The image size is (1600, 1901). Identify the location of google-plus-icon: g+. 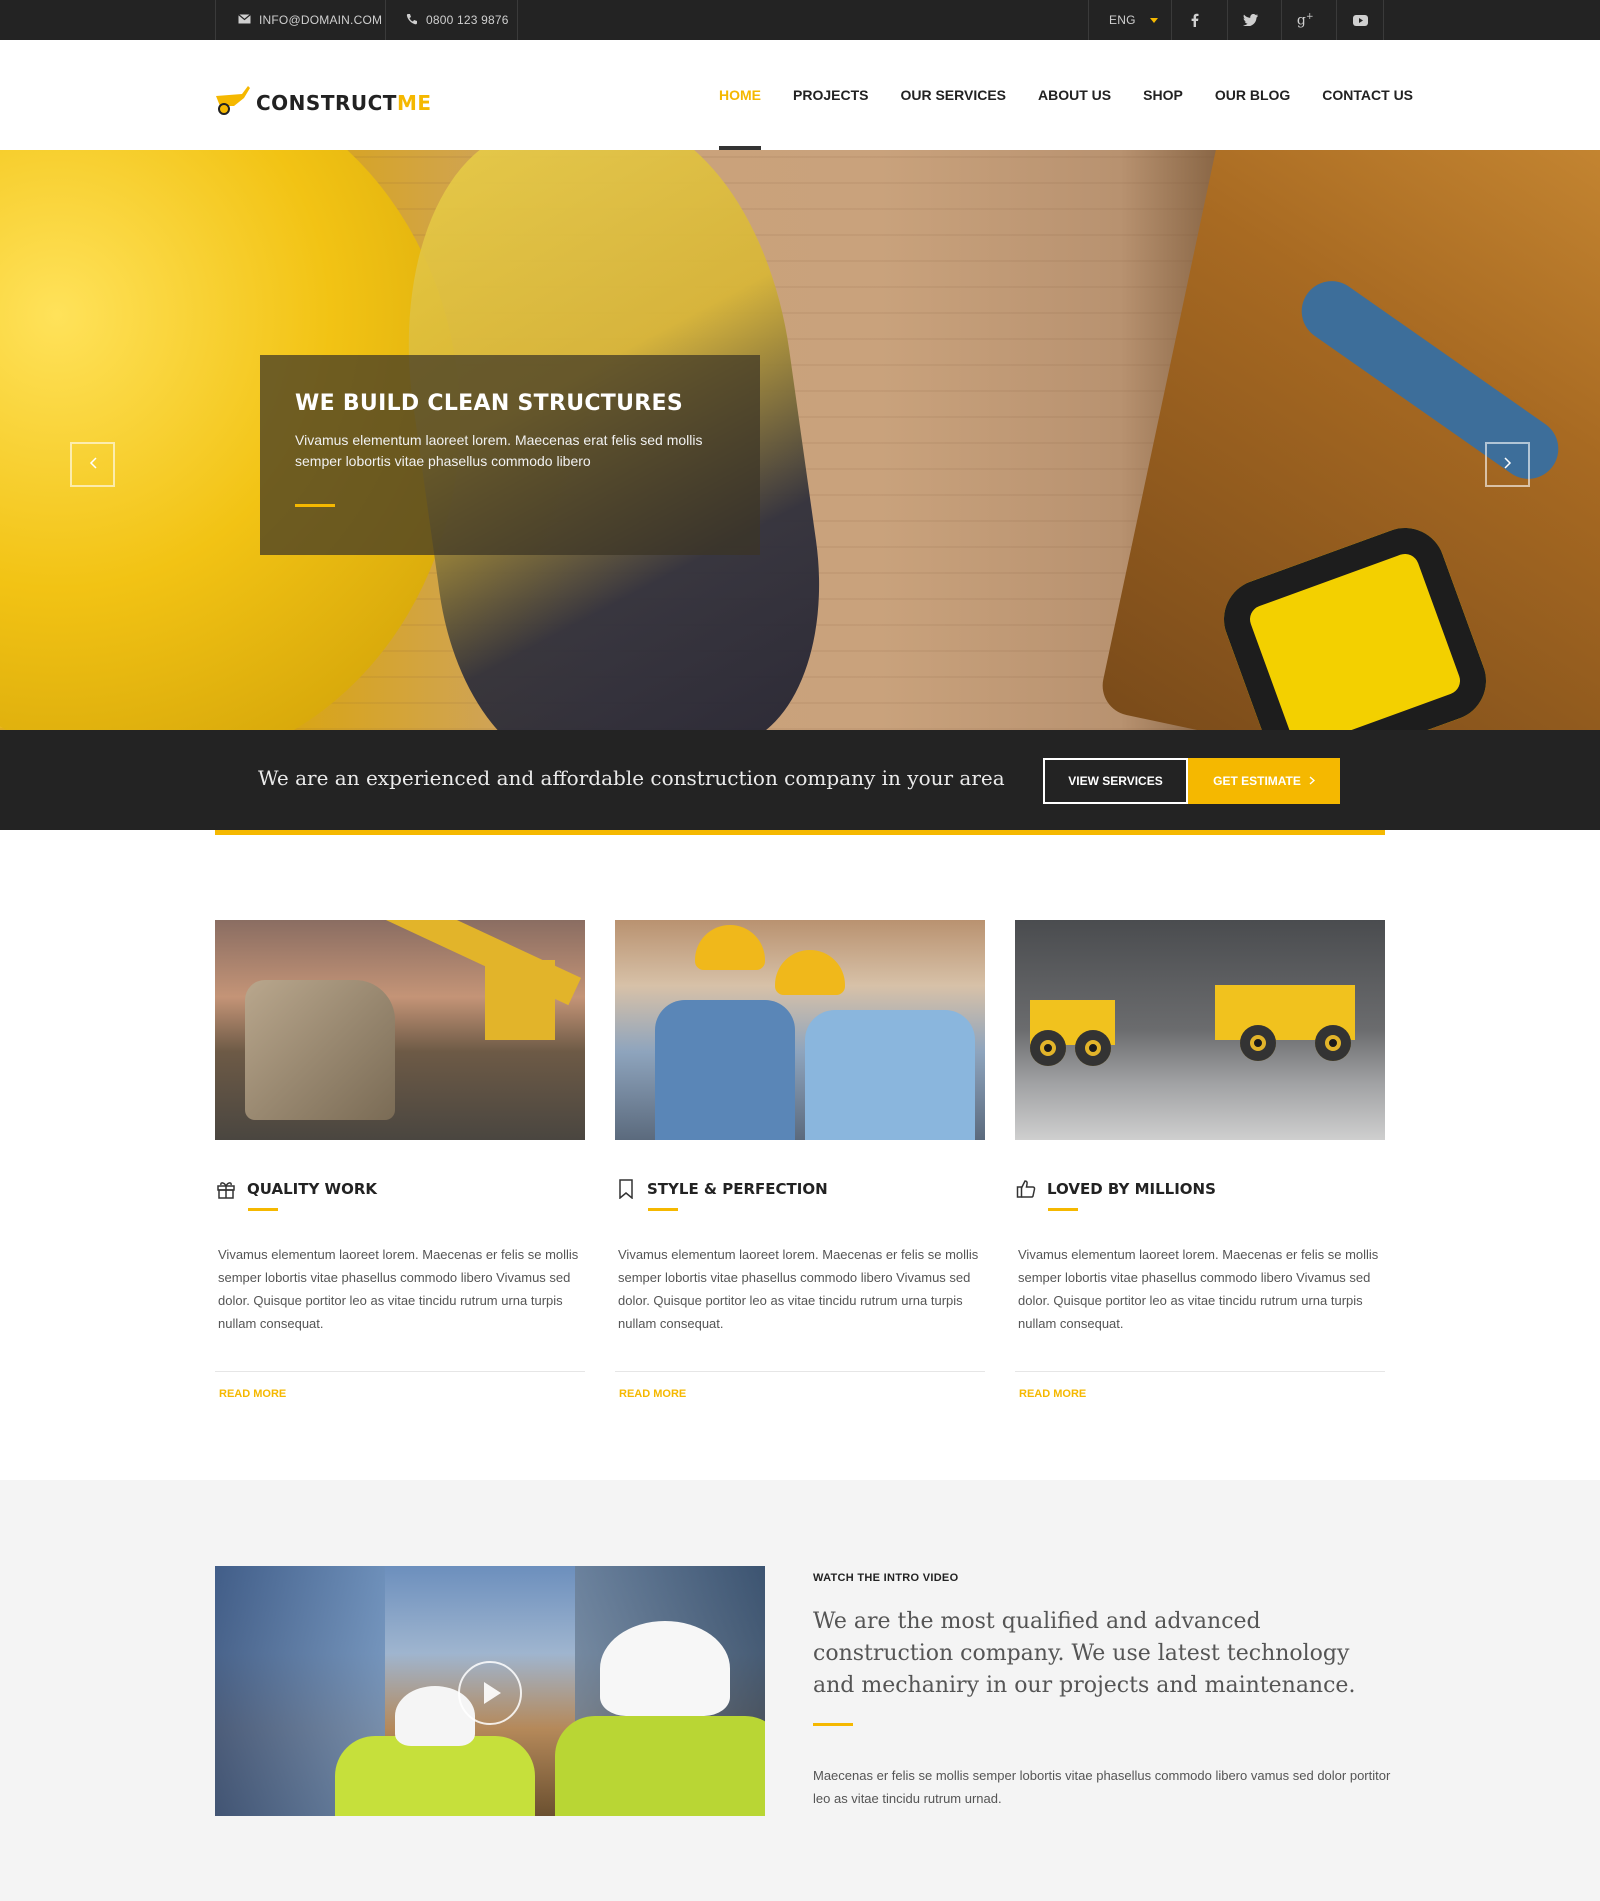
(1304, 20).